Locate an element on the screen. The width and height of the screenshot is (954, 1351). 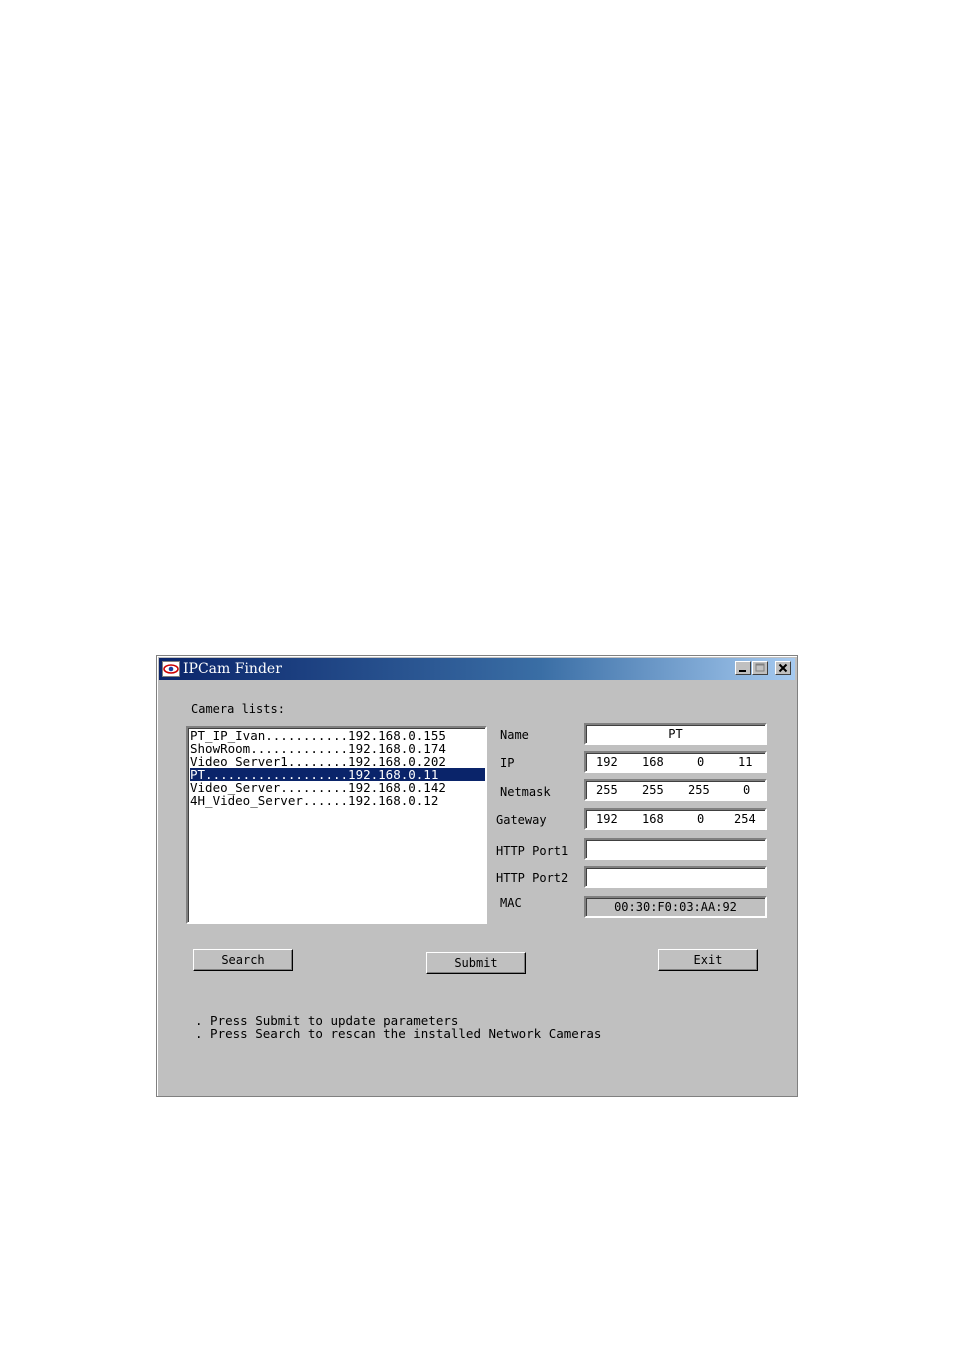
ip-field: 192 168 0 11 is located at coordinates (675, 762).